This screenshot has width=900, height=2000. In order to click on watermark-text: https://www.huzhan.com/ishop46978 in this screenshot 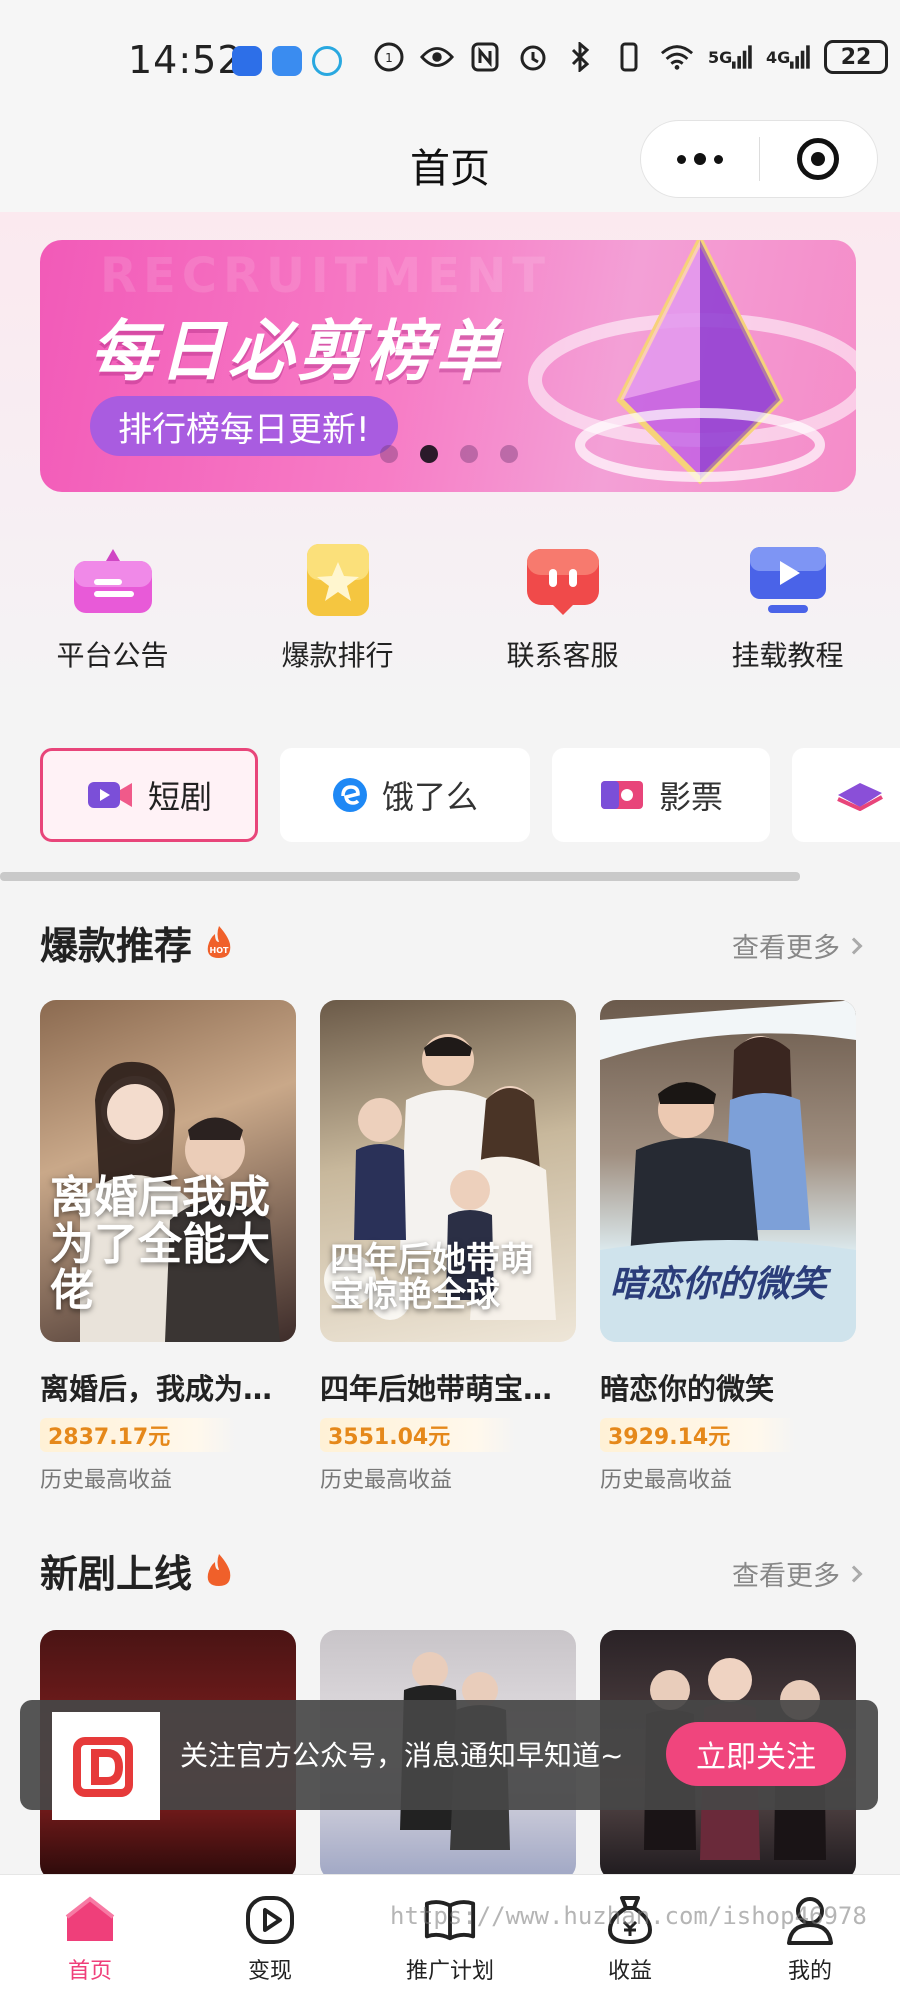, I will do `click(628, 1916)`.